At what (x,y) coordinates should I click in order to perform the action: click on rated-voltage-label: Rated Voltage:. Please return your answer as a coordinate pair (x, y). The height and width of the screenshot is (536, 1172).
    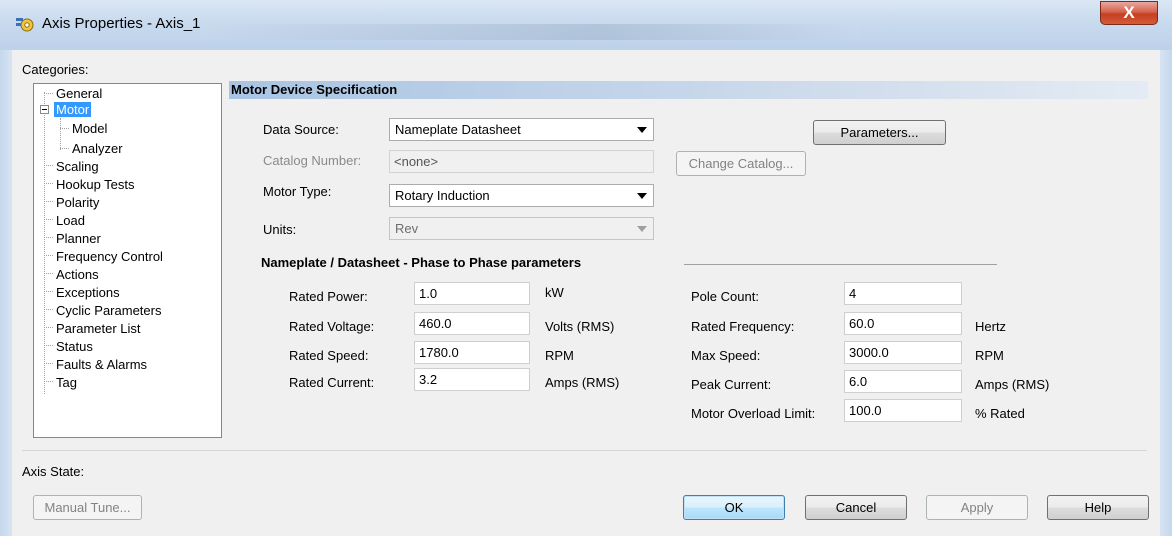
    Looking at the image, I should click on (332, 326).